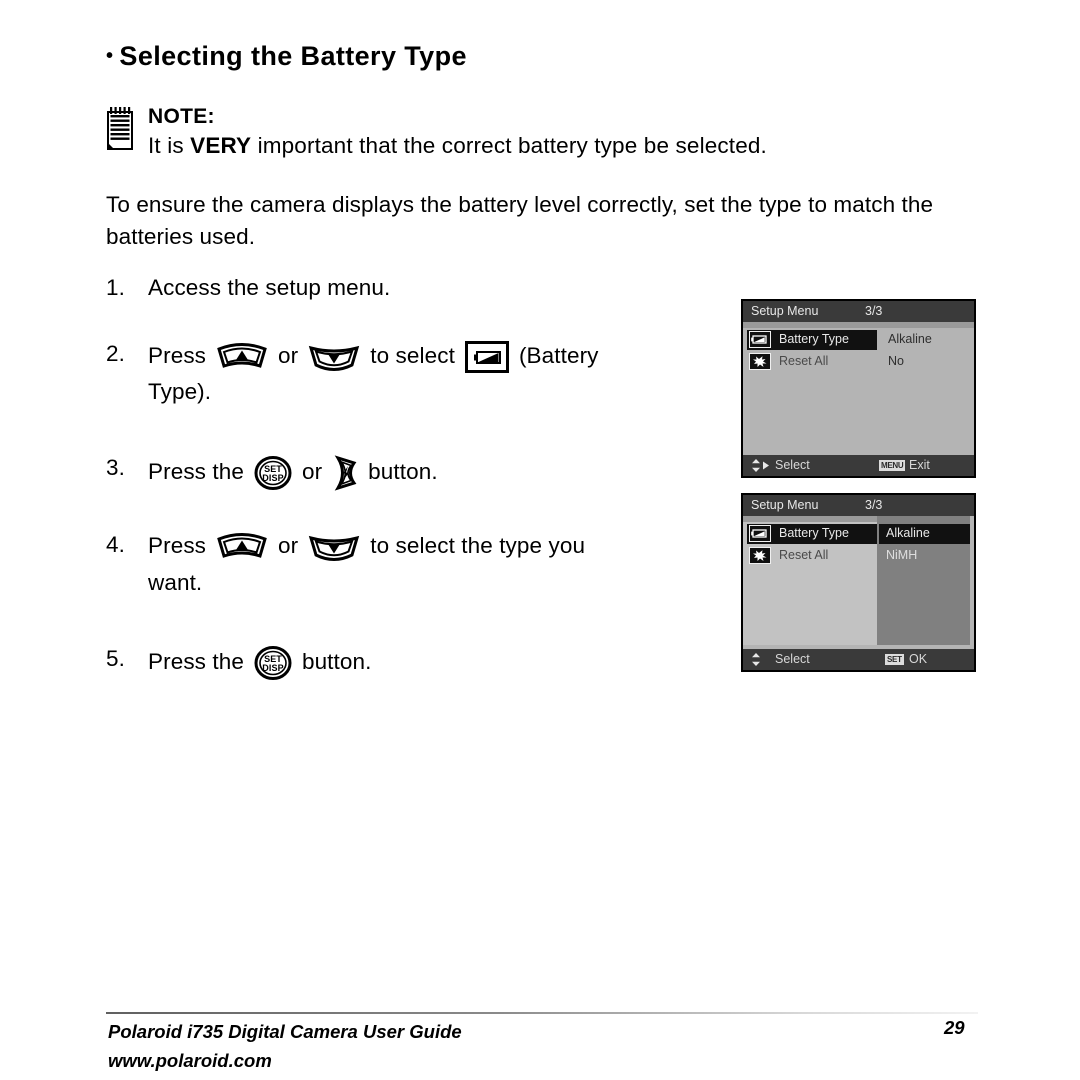  Describe the element at coordinates (558, 355) in the screenshot. I see `step-2-frag-d: (Battery` at that location.